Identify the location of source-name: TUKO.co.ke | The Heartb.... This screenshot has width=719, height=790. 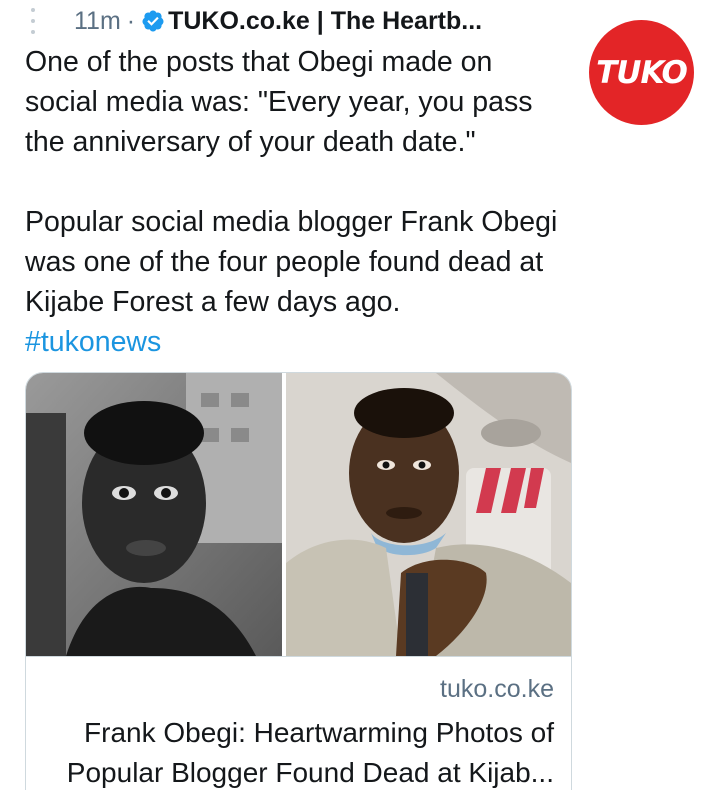
(325, 21).